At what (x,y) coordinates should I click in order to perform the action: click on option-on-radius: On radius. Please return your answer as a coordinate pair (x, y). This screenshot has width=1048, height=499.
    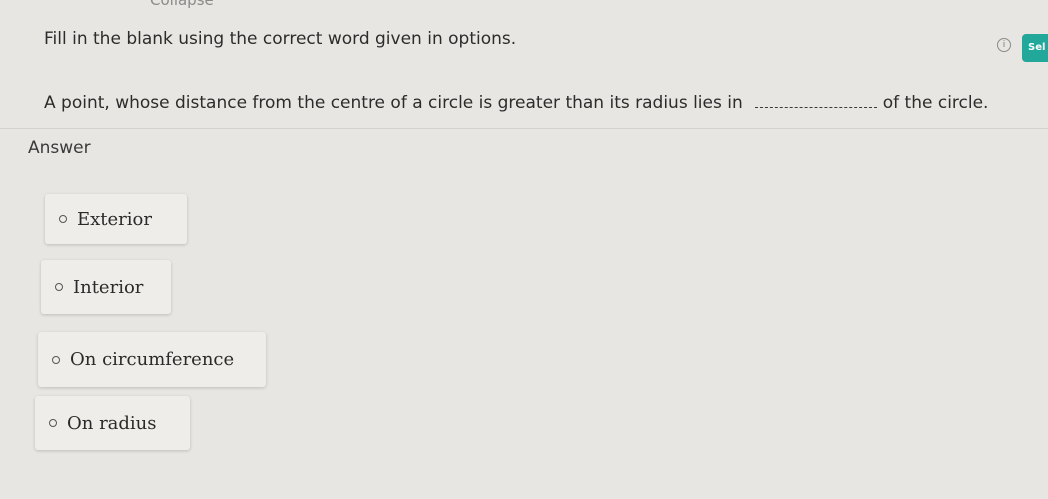
    Looking at the image, I should click on (112, 423).